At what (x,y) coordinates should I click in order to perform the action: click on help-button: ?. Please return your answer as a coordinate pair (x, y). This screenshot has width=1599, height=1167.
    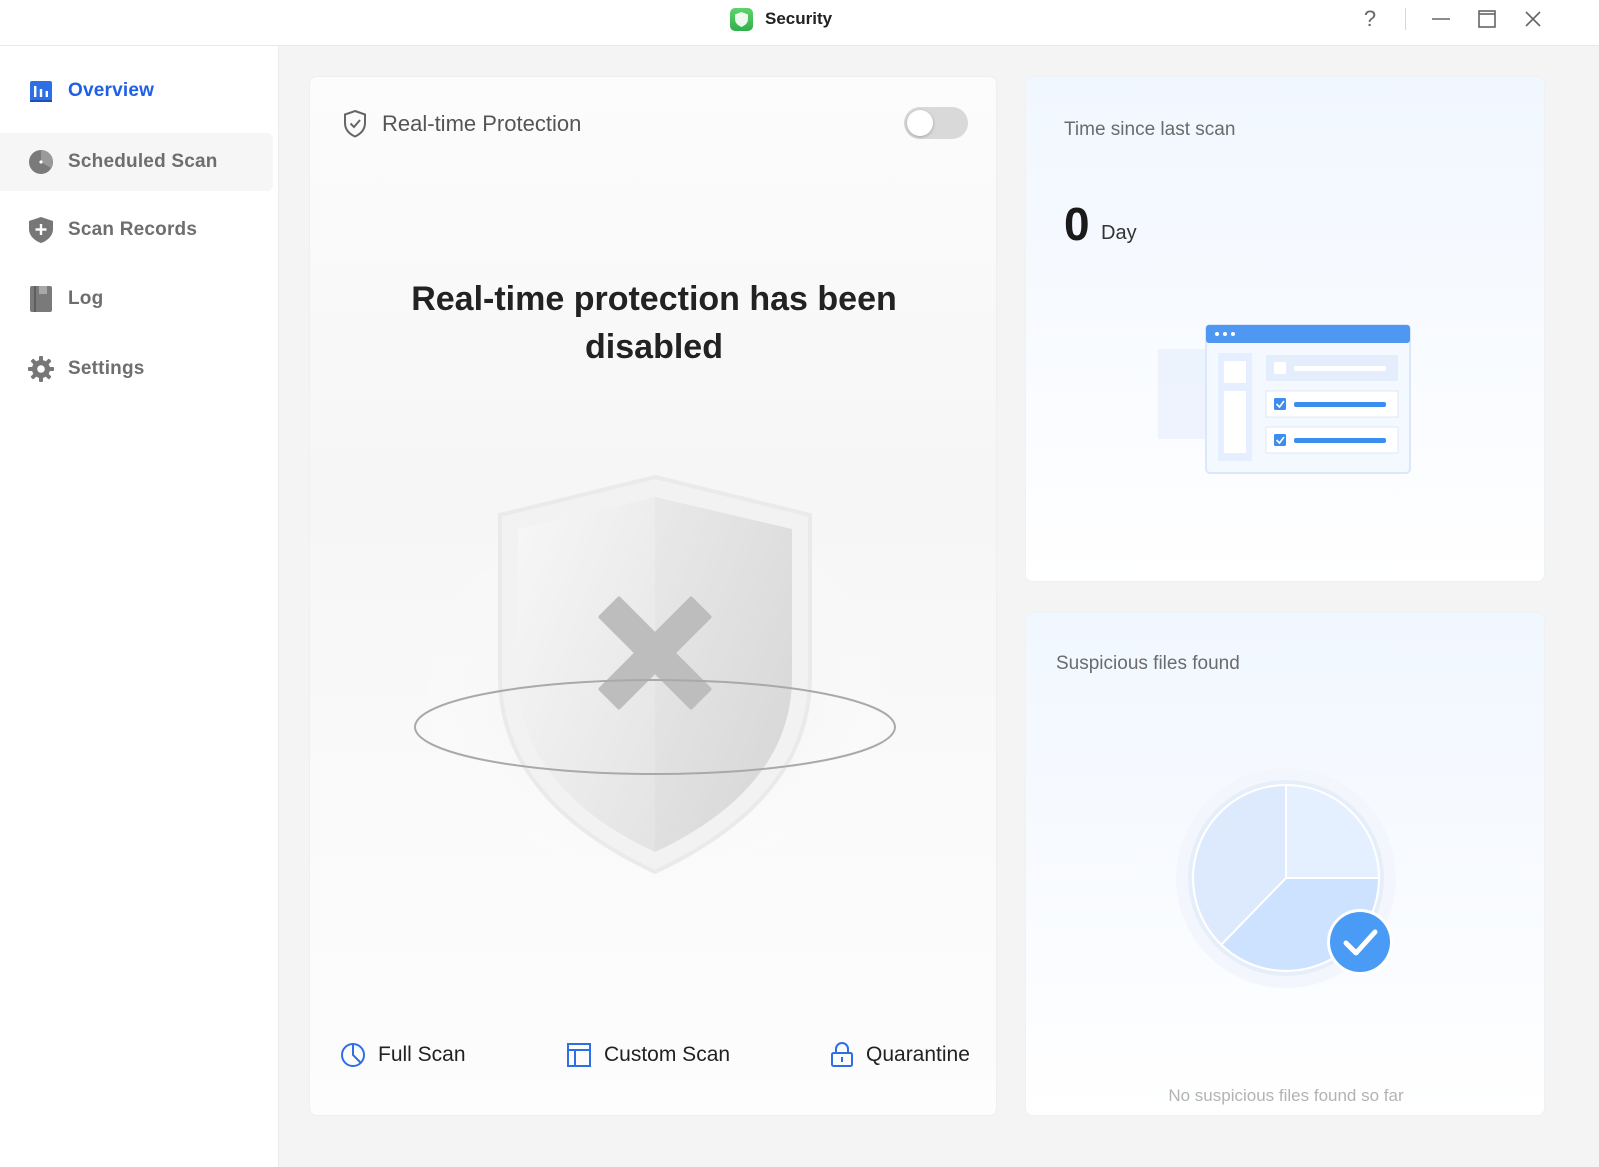
    Looking at the image, I should click on (1370, 19).